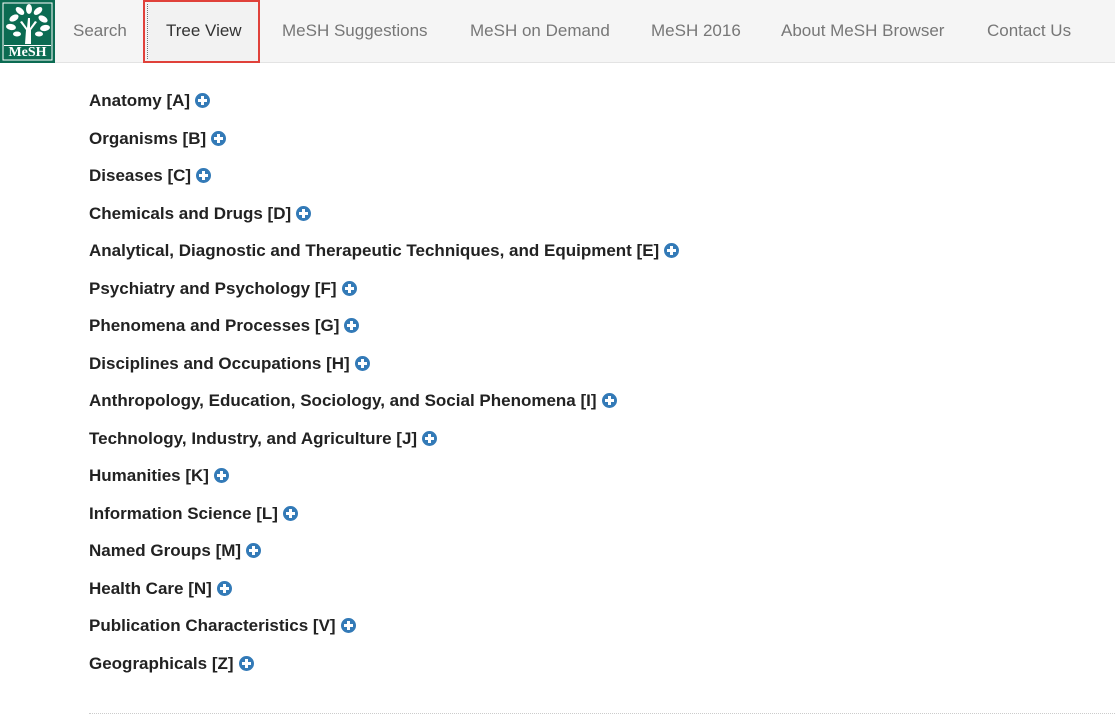 Image resolution: width=1115 pixels, height=715 pixels. Describe the element at coordinates (384, 182) in the screenshot. I see `tree-item-diseases: Diseases [C]` at that location.